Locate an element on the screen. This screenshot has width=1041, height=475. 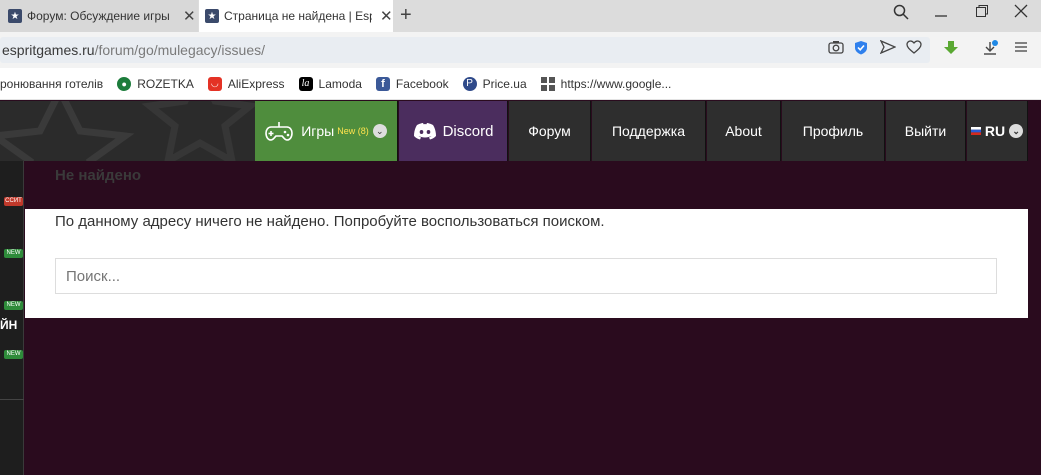
shield-check-icon is located at coordinates (861, 49).